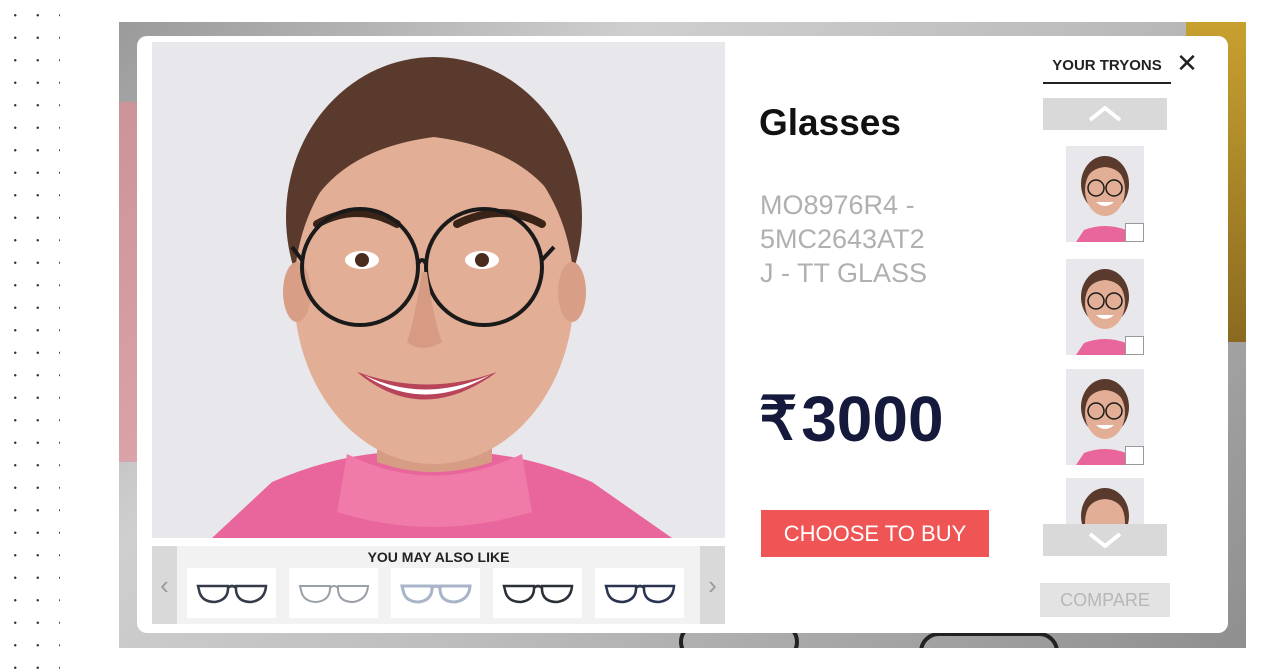  I want to click on currency-symbol: ₹, so click(778, 418).